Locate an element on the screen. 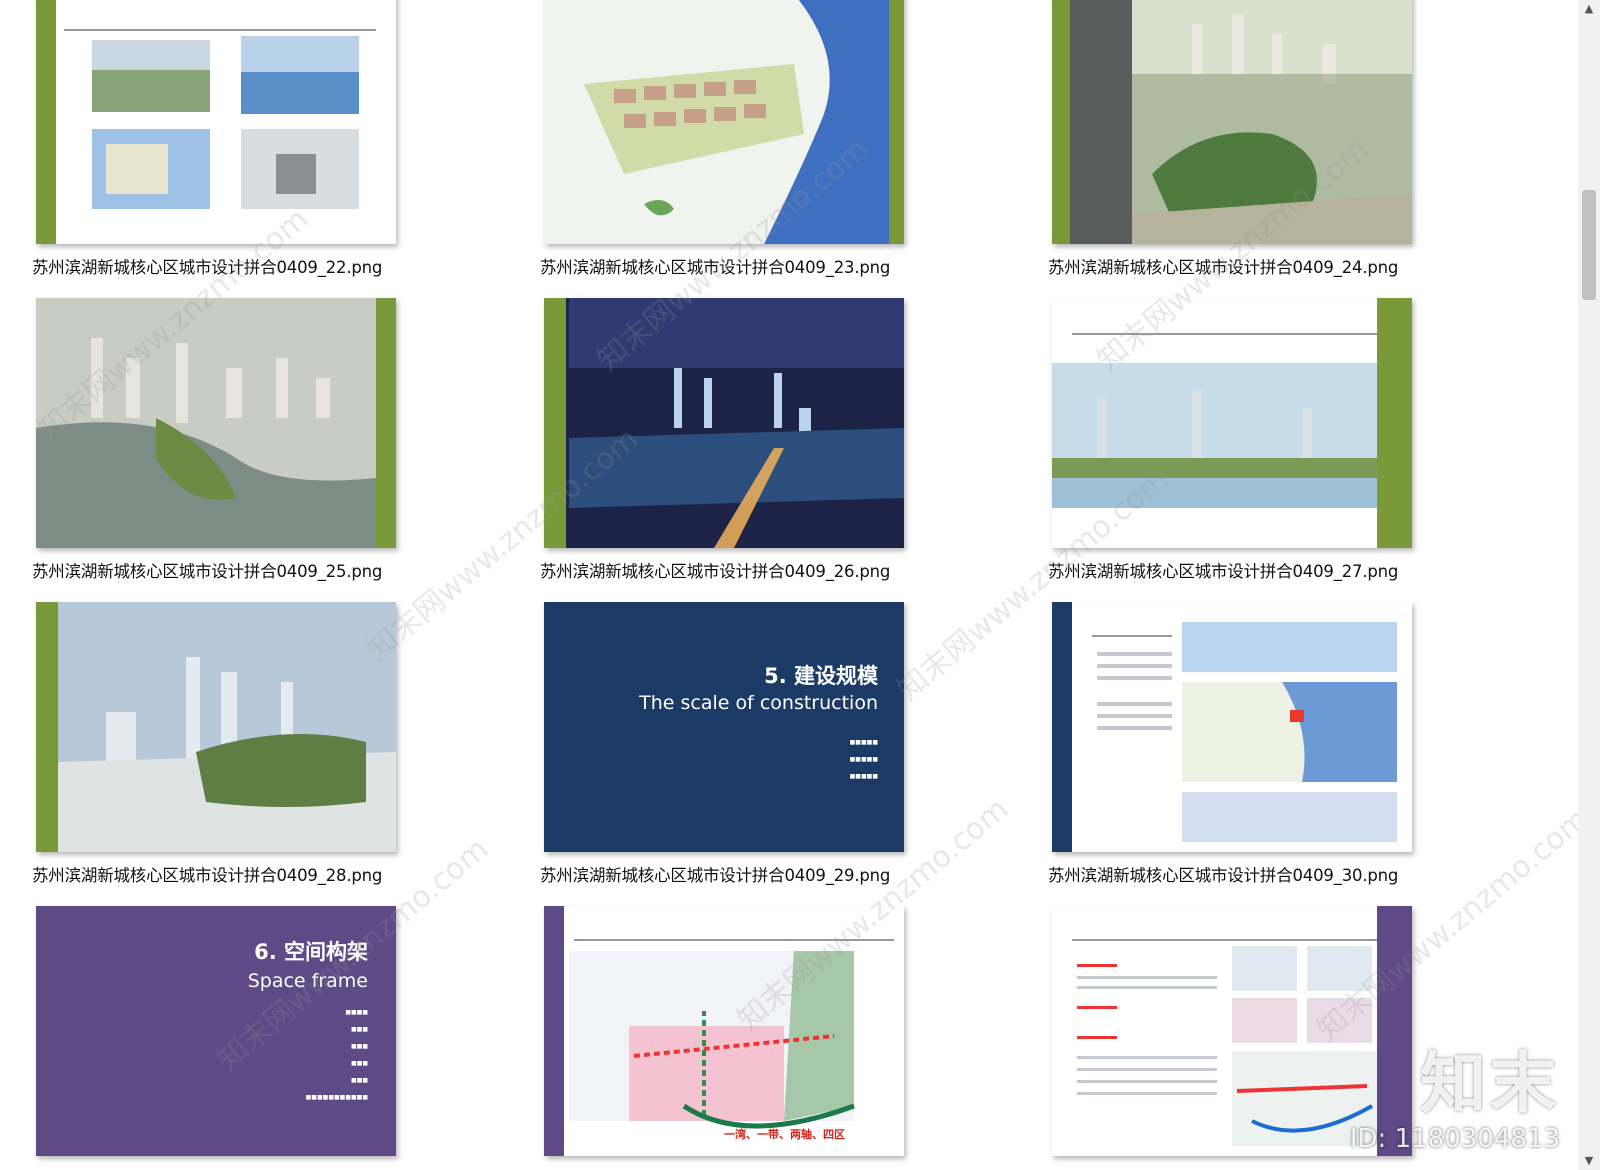  slide-item-list: ■■■■■ ■■■■■ ■■■■■ is located at coordinates (863, 759).